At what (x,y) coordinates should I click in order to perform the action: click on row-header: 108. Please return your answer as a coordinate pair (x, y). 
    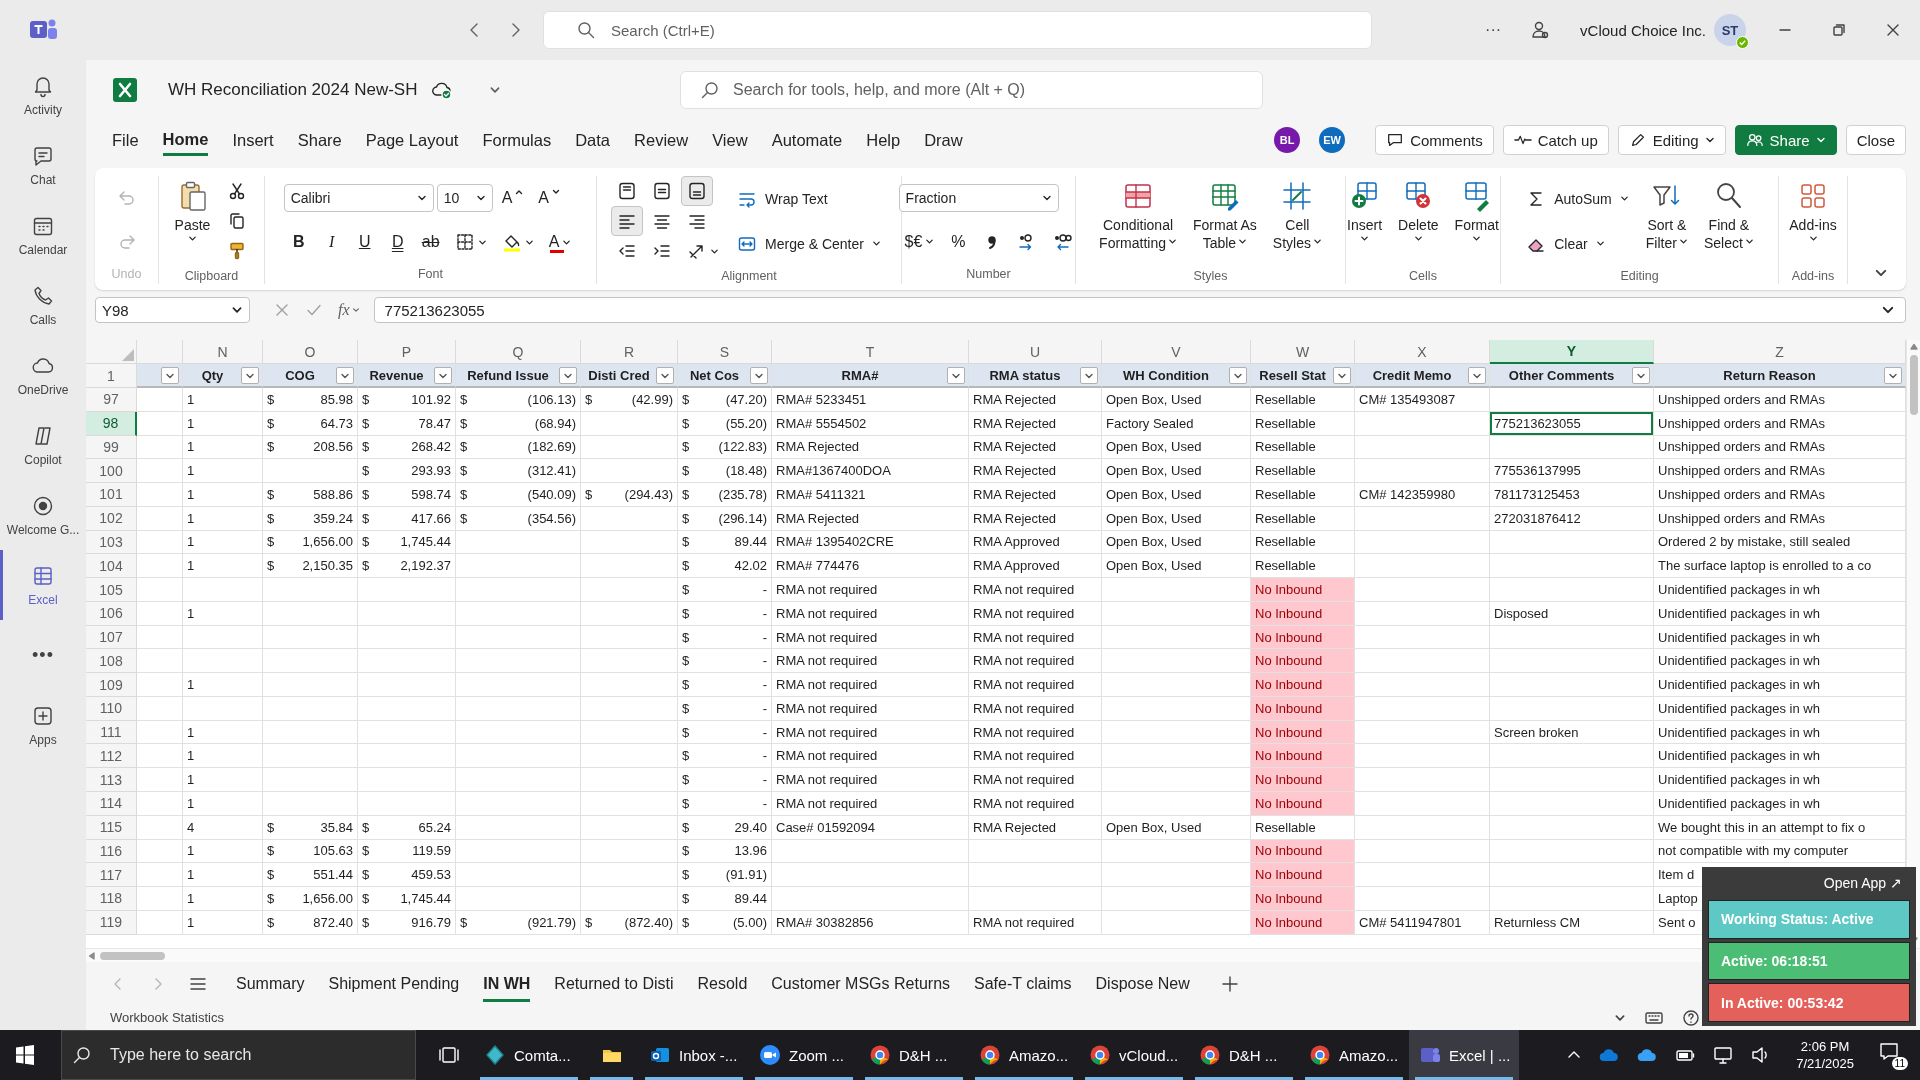
    Looking at the image, I should click on (111, 661).